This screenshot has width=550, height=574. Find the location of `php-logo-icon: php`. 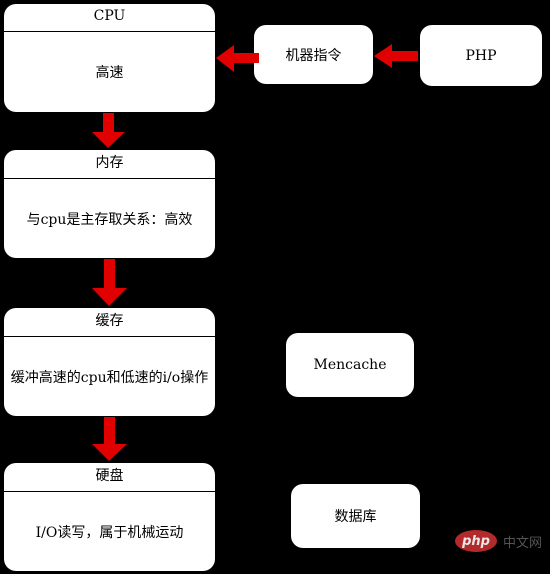

php-logo-icon: php is located at coordinates (476, 541).